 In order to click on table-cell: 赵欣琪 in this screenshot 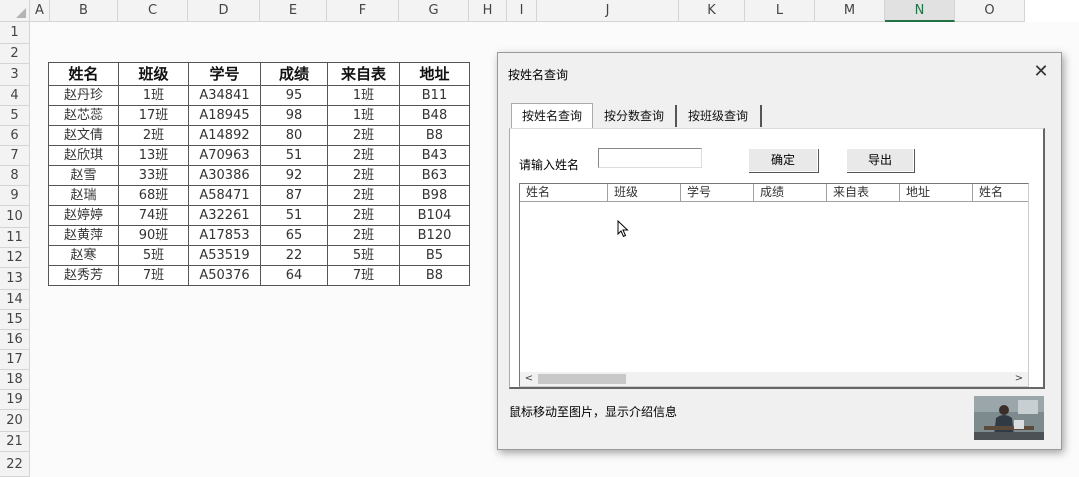, I will do `click(83, 155)`.